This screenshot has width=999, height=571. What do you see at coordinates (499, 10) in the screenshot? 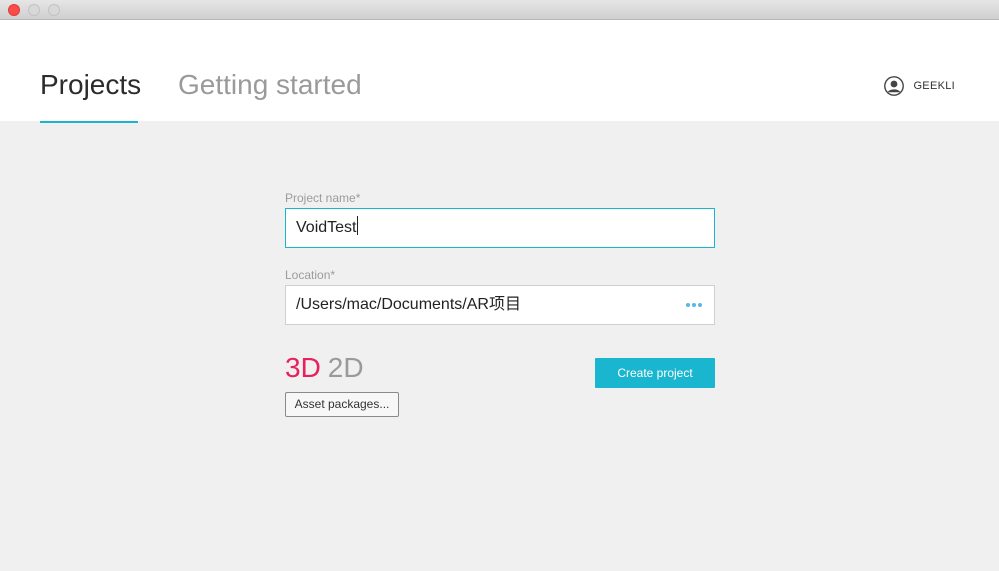
I see `window-titlebar` at bounding box center [499, 10].